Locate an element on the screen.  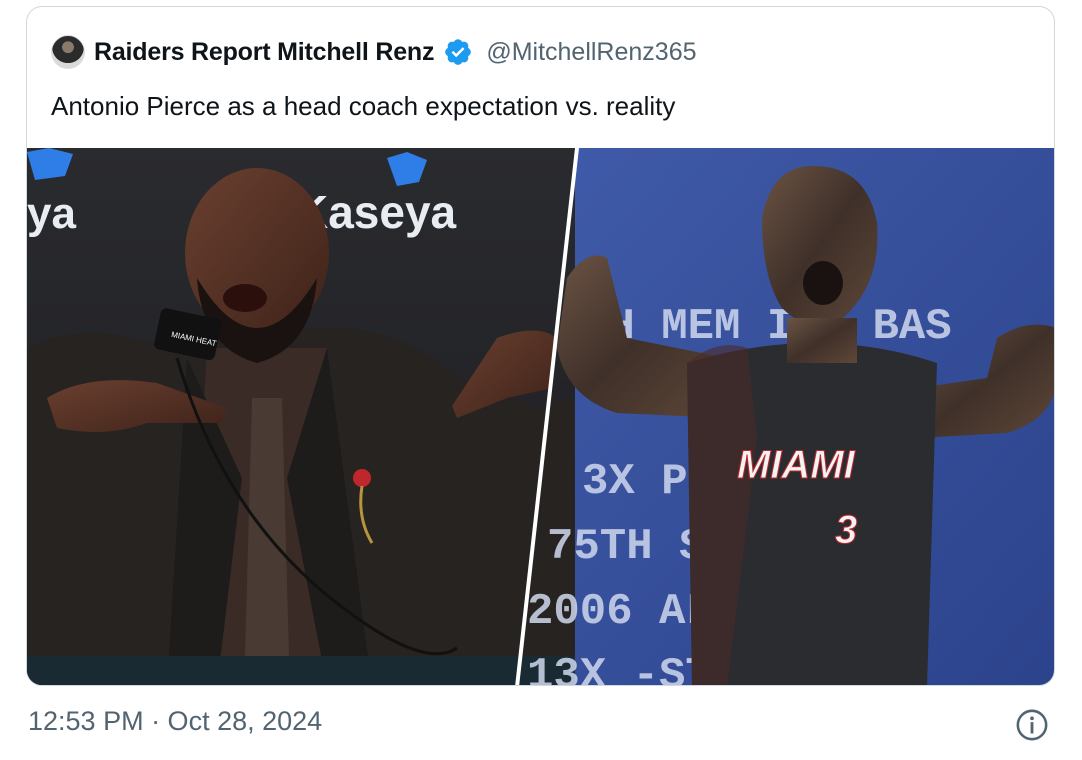
author-handle: @MitchellRenz365 is located at coordinates (591, 52).